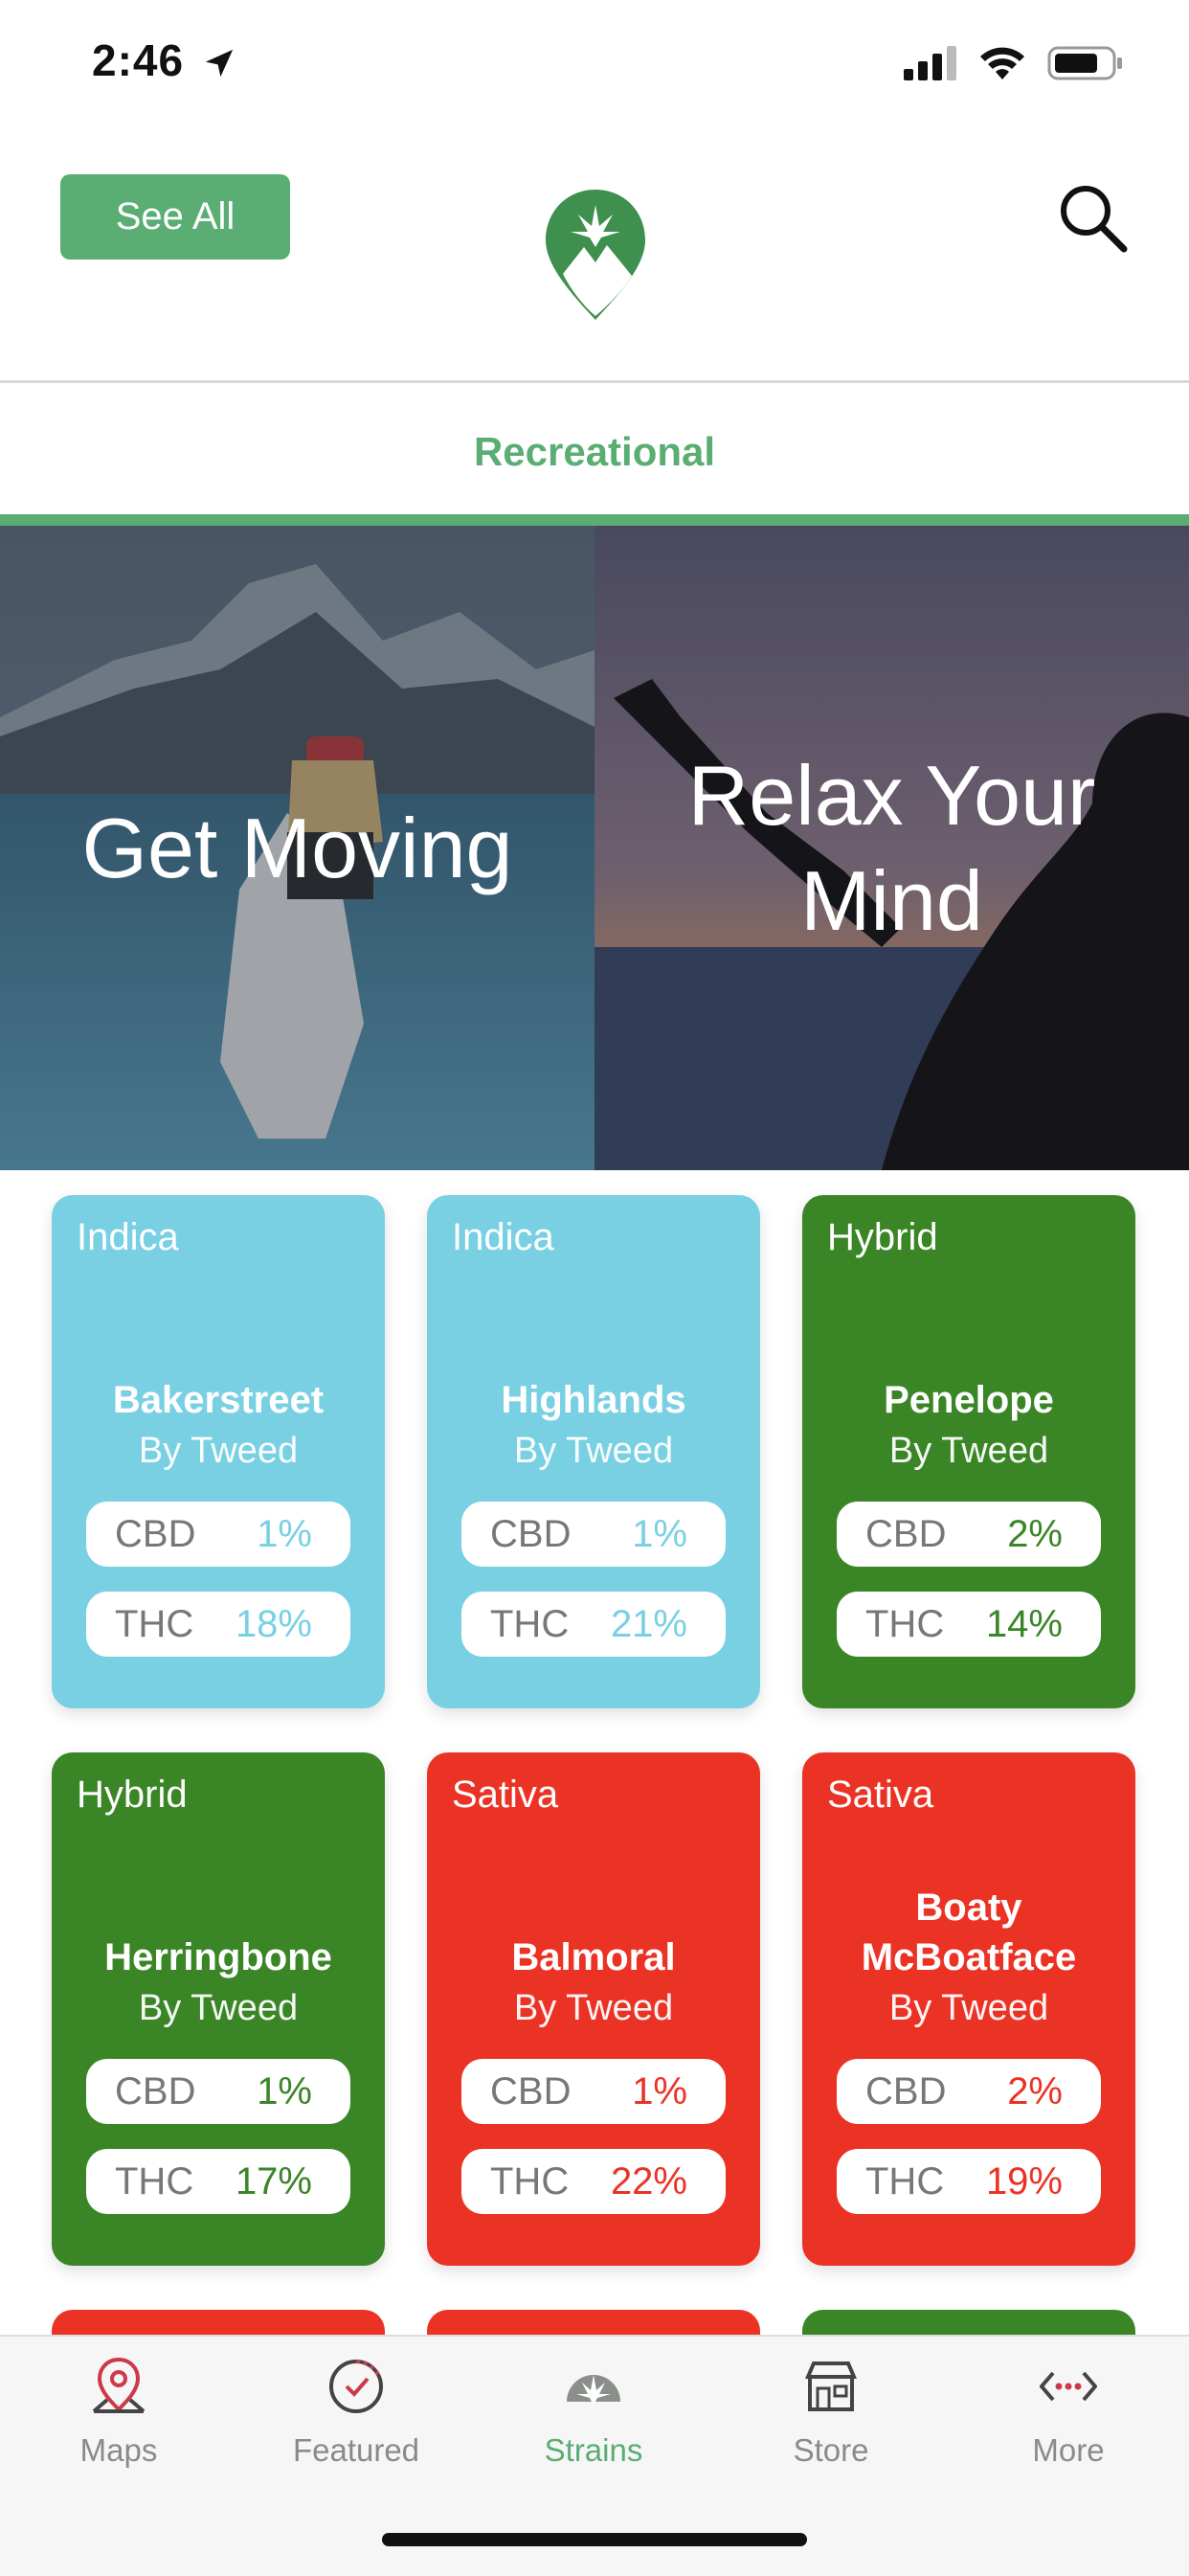 This screenshot has height=2576, width=1189. Describe the element at coordinates (219, 64) in the screenshot. I see `location-arrow-icon` at that location.